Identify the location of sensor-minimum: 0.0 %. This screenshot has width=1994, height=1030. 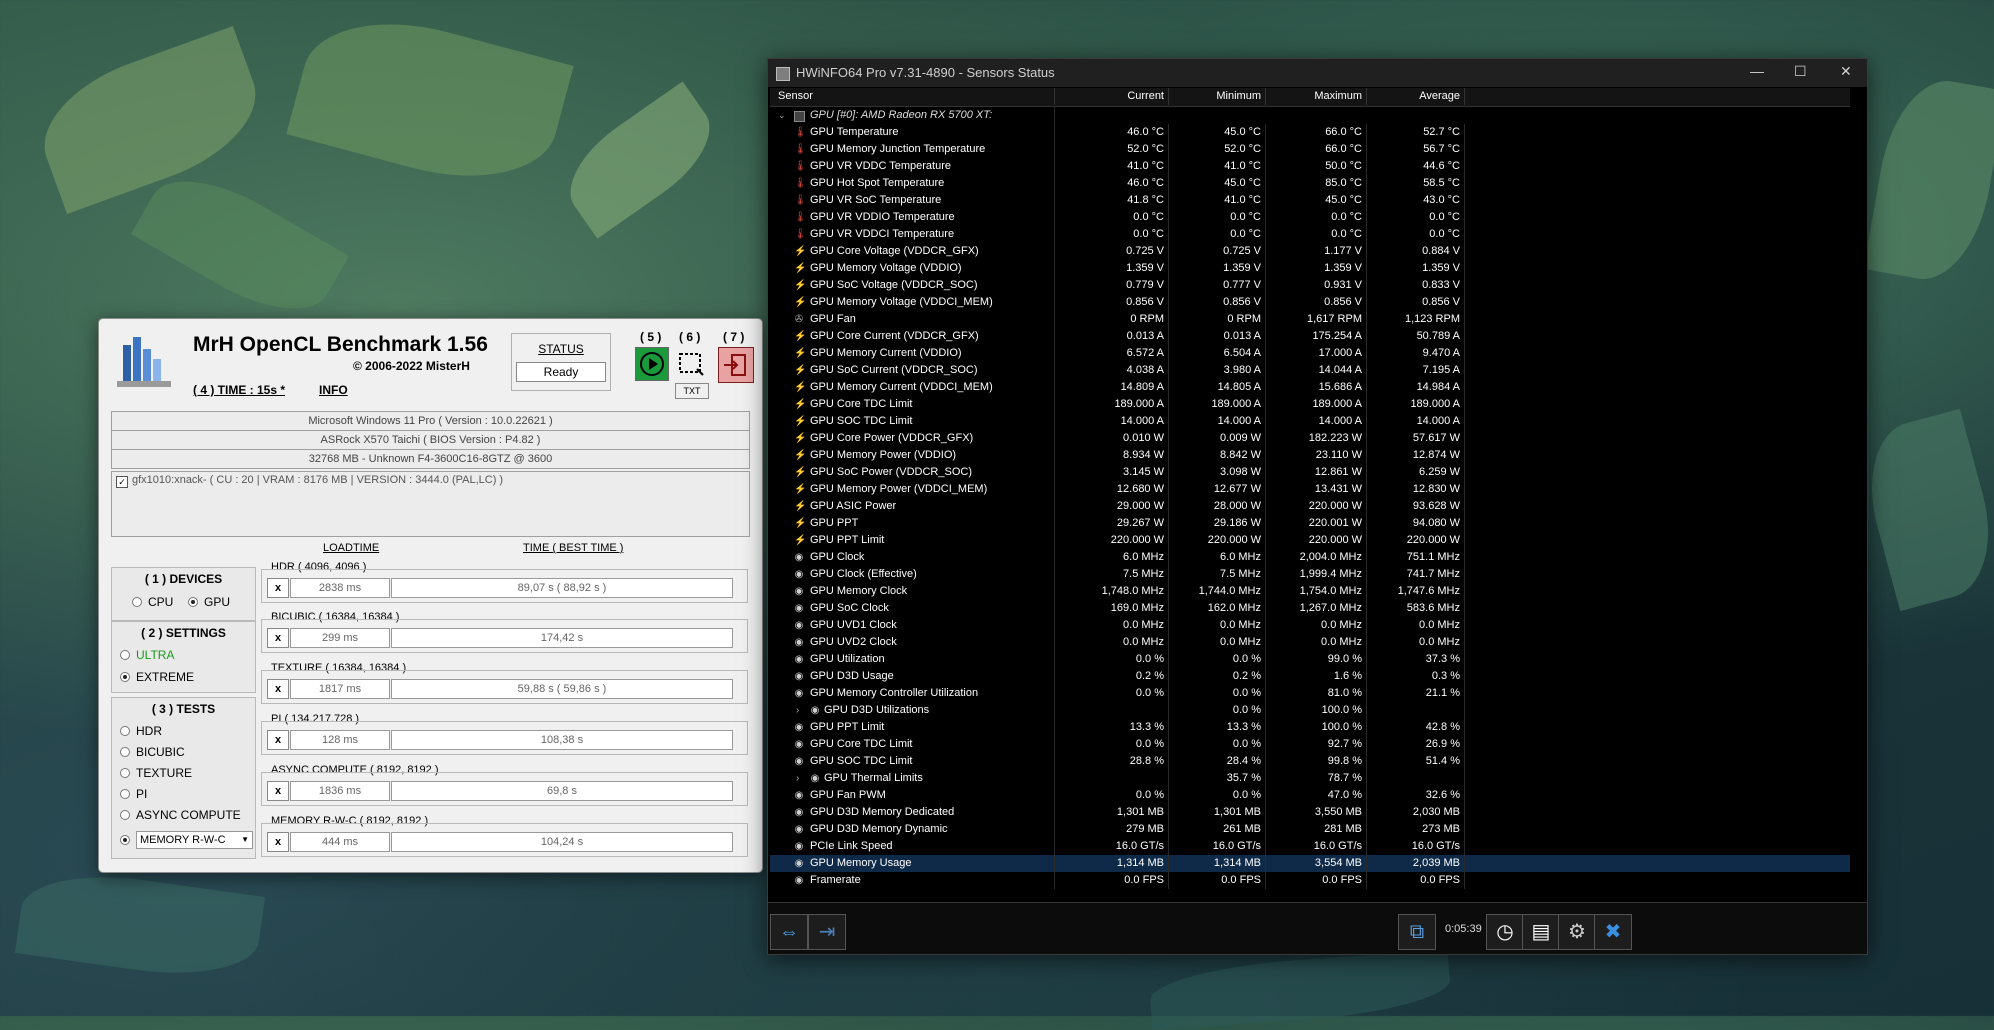
(1217, 795).